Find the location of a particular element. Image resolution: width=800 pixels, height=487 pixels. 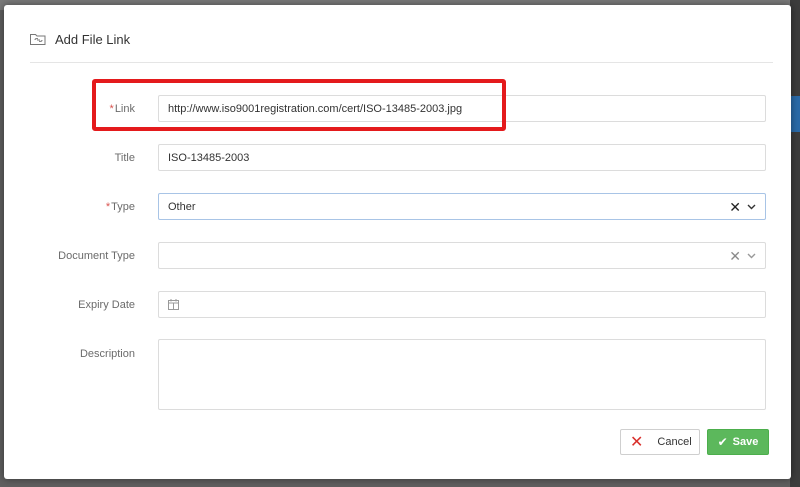

title-value: ISO-13485-2003 is located at coordinates (209, 157).